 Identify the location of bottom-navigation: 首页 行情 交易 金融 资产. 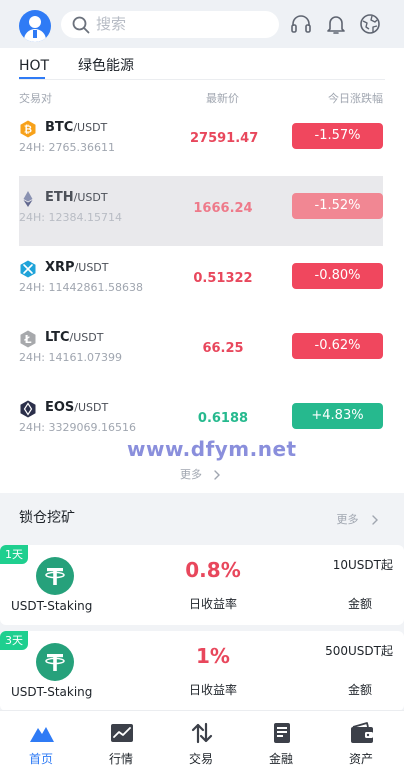
(202, 742).